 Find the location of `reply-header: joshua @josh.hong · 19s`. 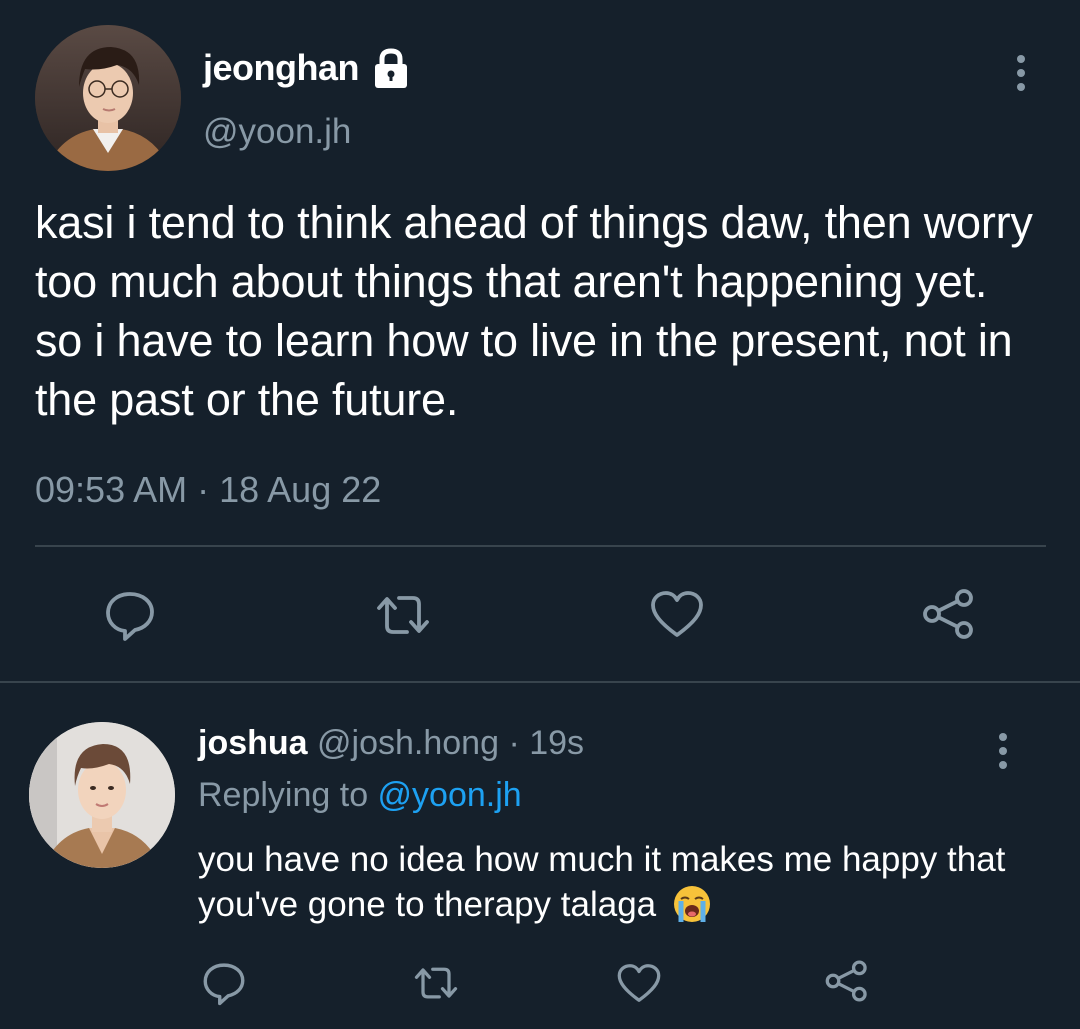

reply-header: joshua @josh.hong · 19s is located at coordinates (391, 743).